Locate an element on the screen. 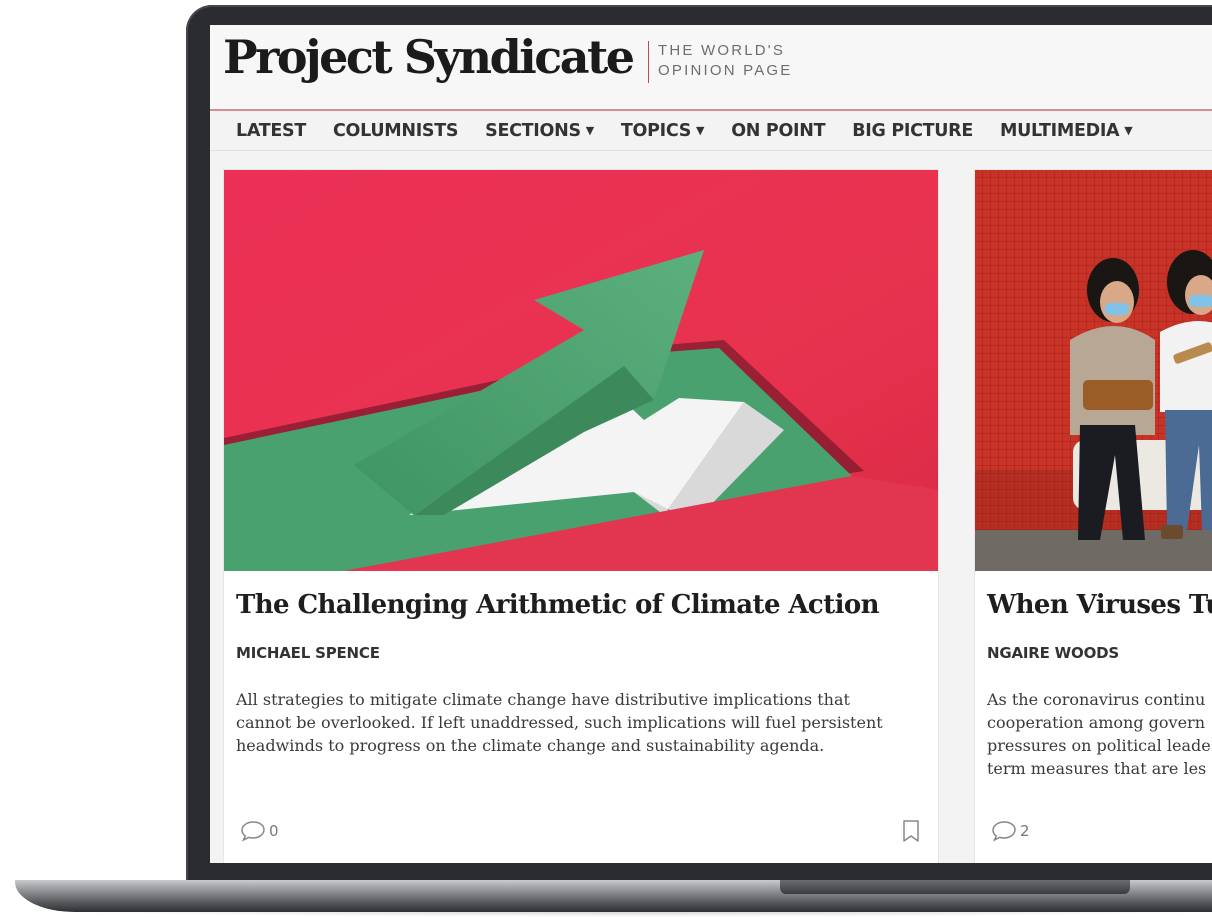 The height and width of the screenshot is (917, 1212). nav-item-big-picture: BIG PICTURE is located at coordinates (912, 131).